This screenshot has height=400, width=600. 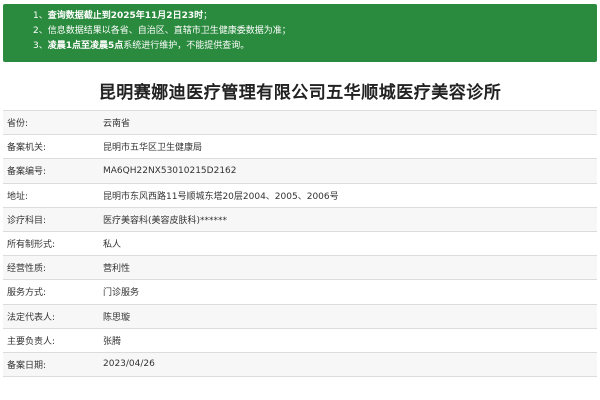 I want to click on row-label: 服务方式:, so click(x=27, y=293).